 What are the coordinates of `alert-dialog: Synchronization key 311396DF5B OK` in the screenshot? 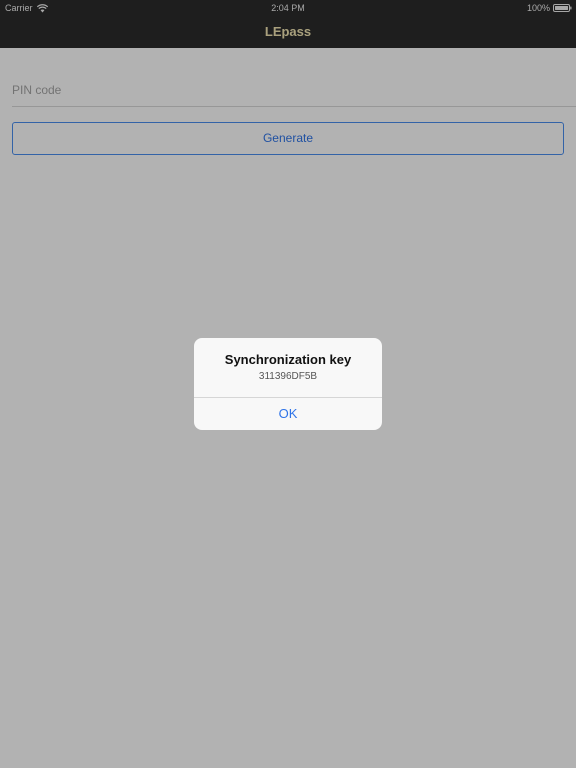 It's located at (288, 384).